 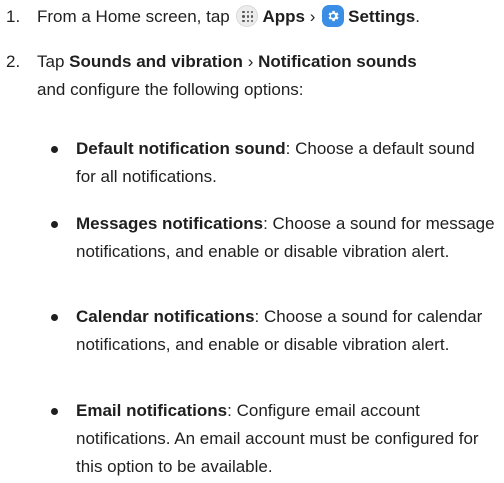 I want to click on apps-label: Apps, so click(x=283, y=16).